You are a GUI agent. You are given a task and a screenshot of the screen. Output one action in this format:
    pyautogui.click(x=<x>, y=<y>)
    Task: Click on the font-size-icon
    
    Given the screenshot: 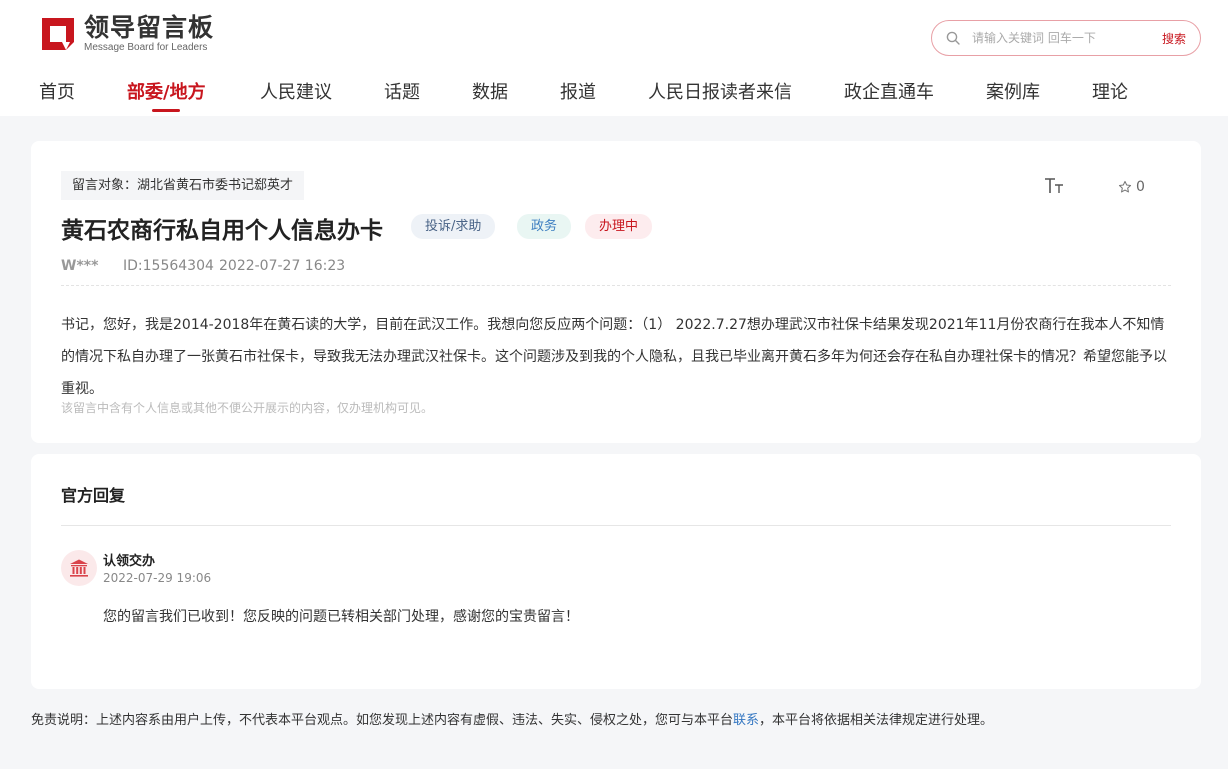 What is the action you would take?
    pyautogui.click(x=1054, y=186)
    